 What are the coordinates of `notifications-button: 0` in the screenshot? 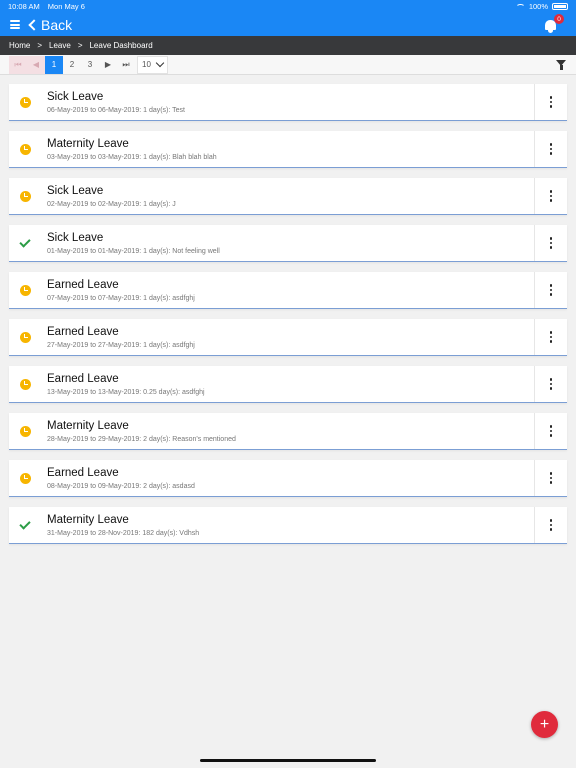 It's located at (554, 23).